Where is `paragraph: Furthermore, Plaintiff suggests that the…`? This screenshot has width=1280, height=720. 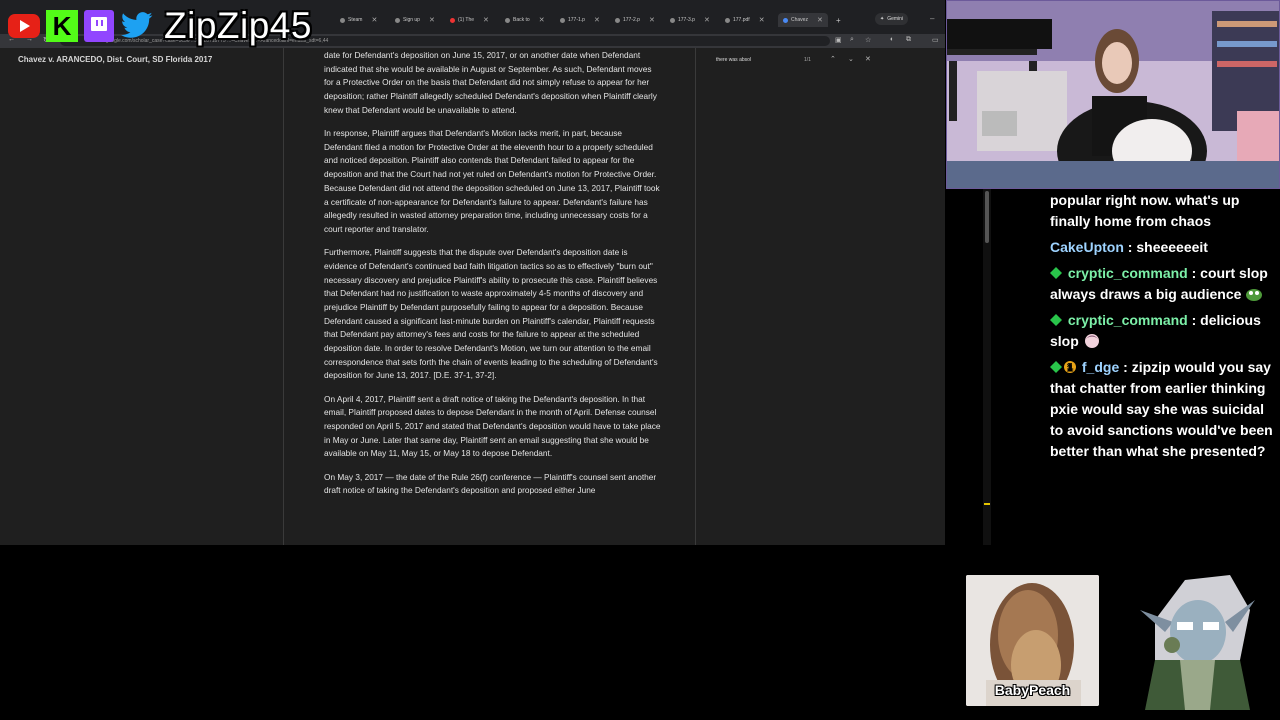
paragraph: Furthermore, Plaintiff suggests that the… is located at coordinates (491, 314).